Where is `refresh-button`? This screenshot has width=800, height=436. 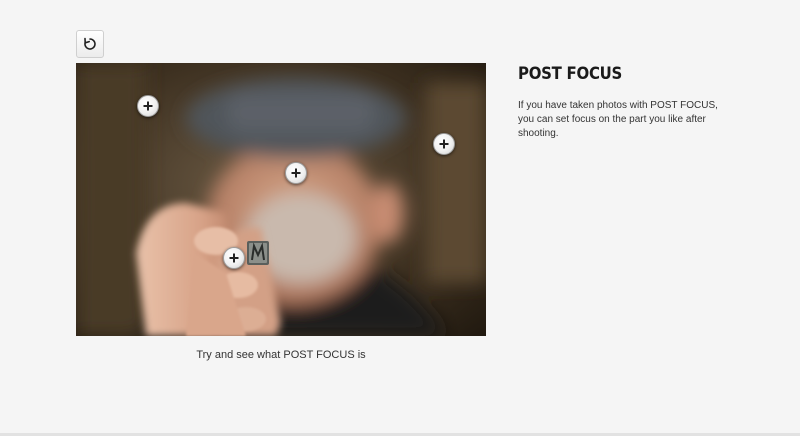 refresh-button is located at coordinates (90, 44).